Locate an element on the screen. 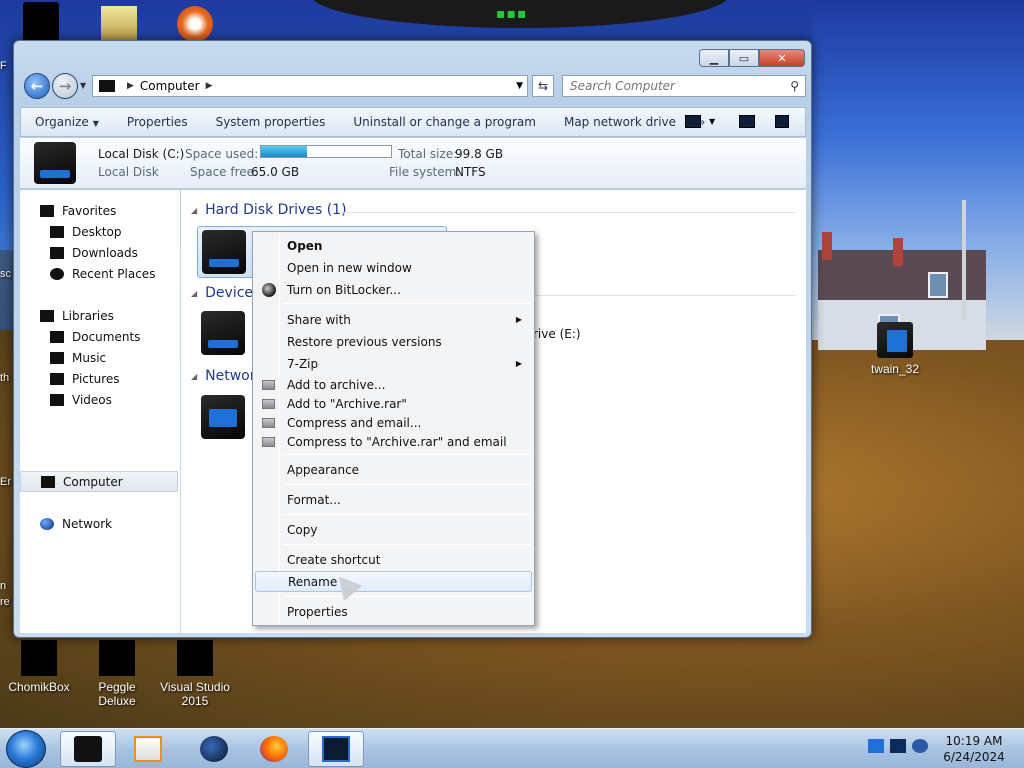 The height and width of the screenshot is (768, 1024). taskbar-globe-app is located at coordinates (214, 749).